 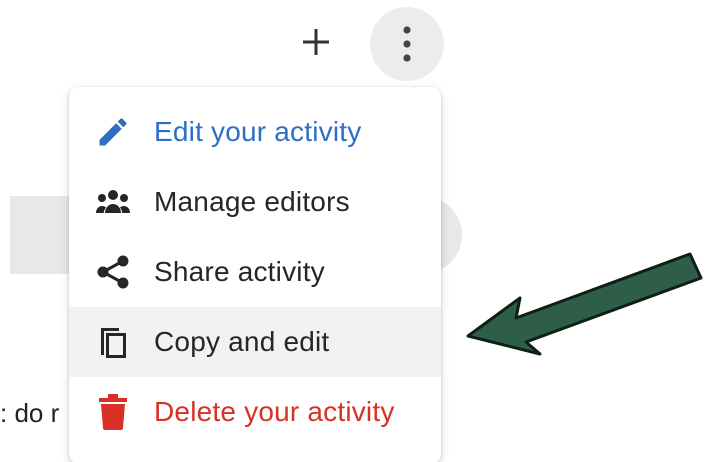 I want to click on background-partial-text: : do r, so click(x=30, y=413).